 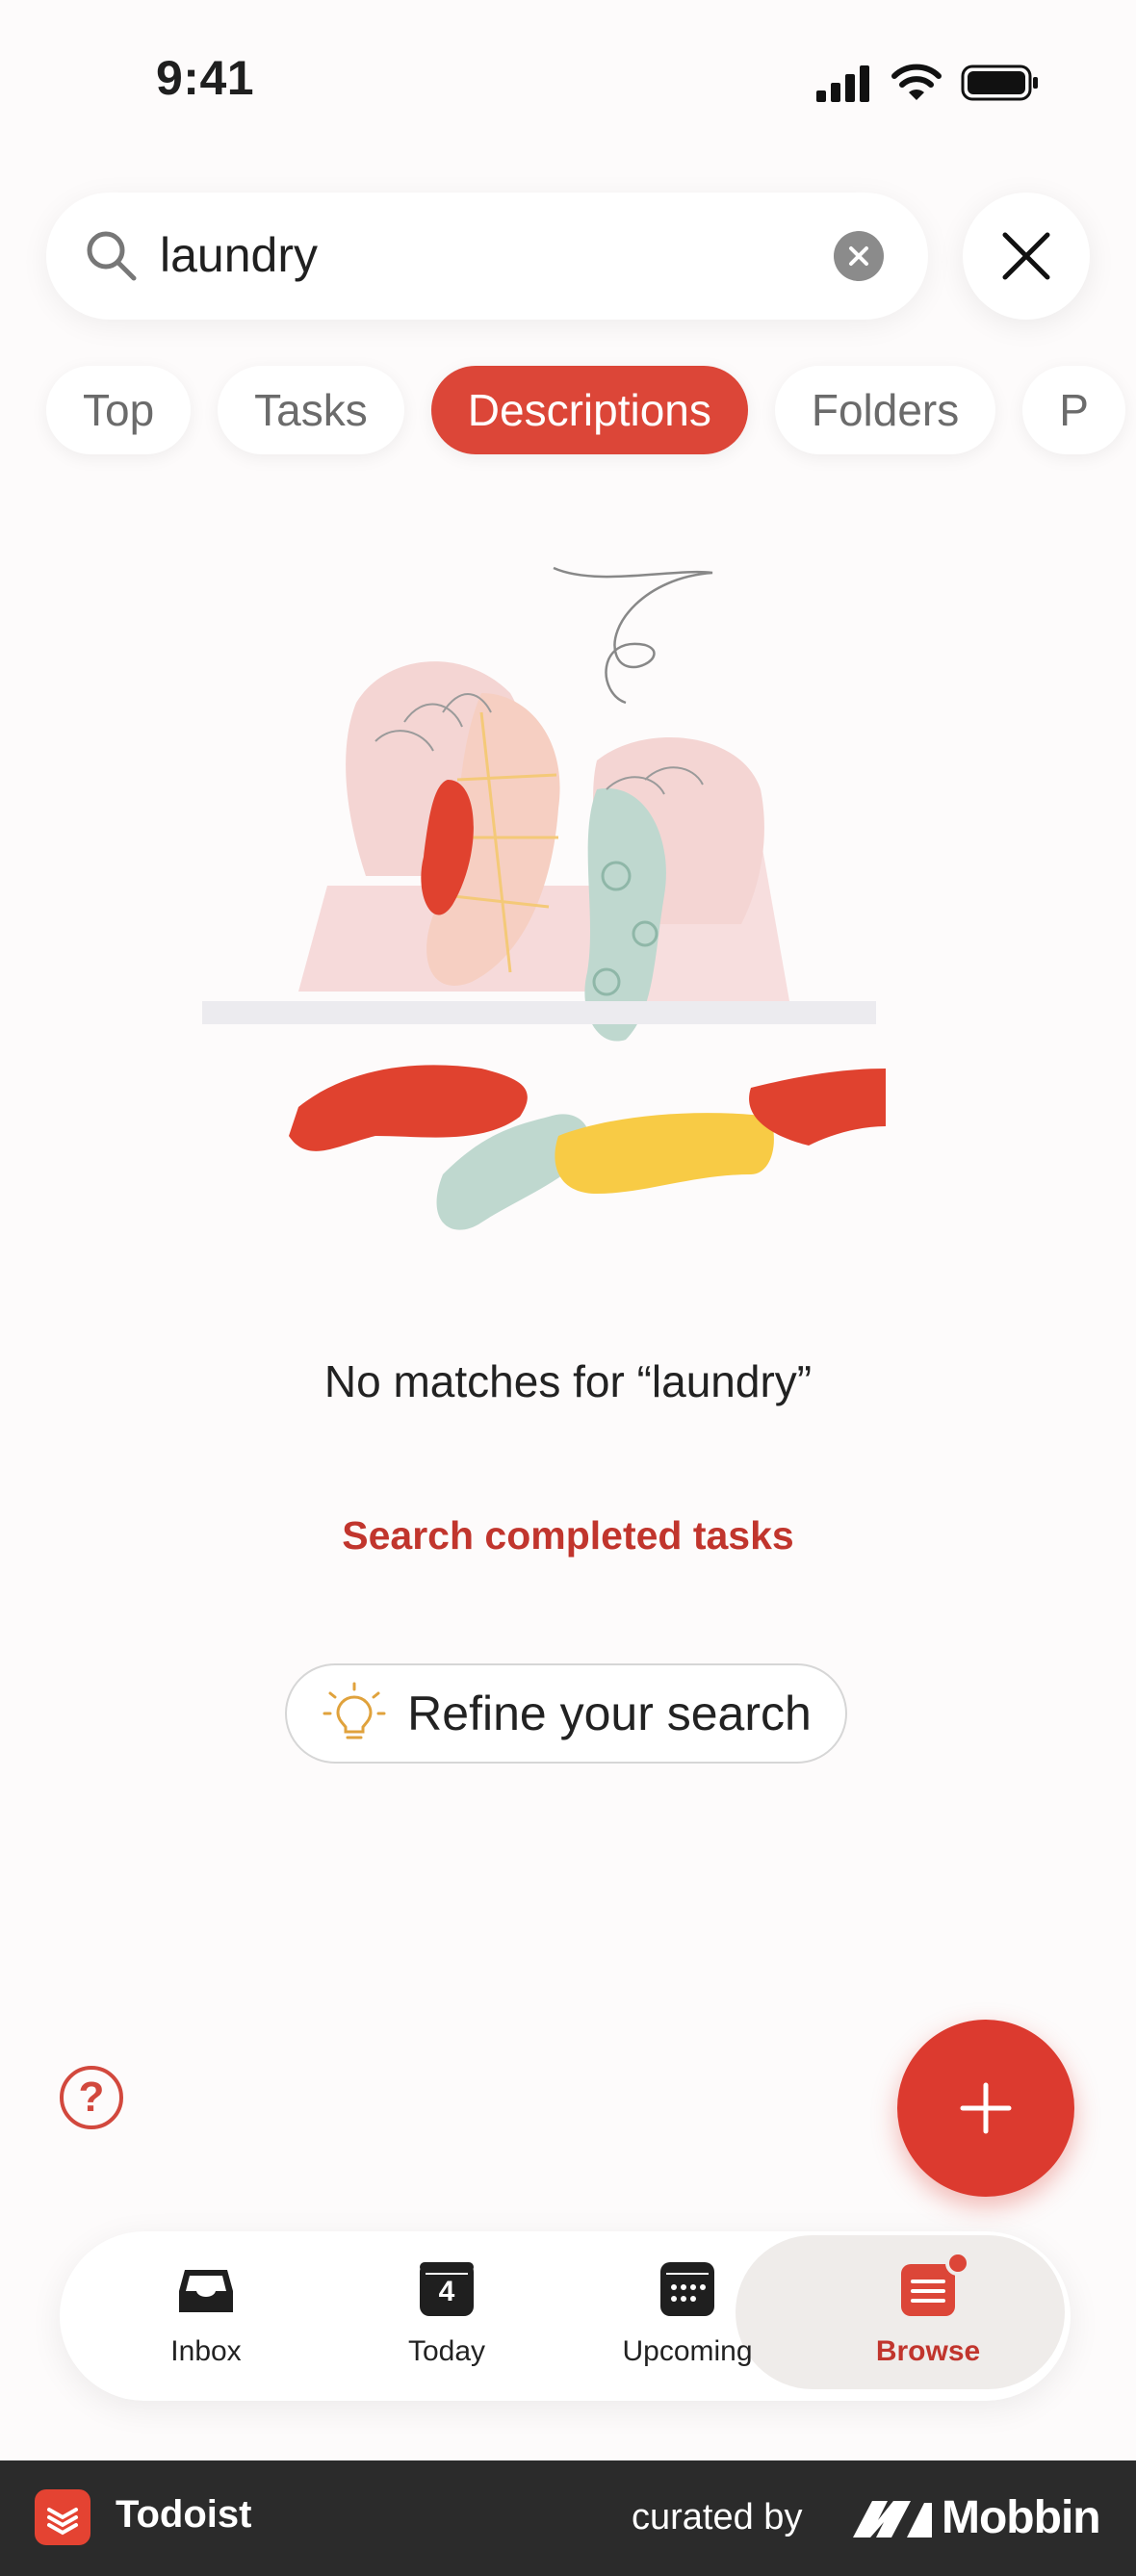 What do you see at coordinates (718, 2517) in the screenshot?
I see `footer-curated-by: curated by` at bounding box center [718, 2517].